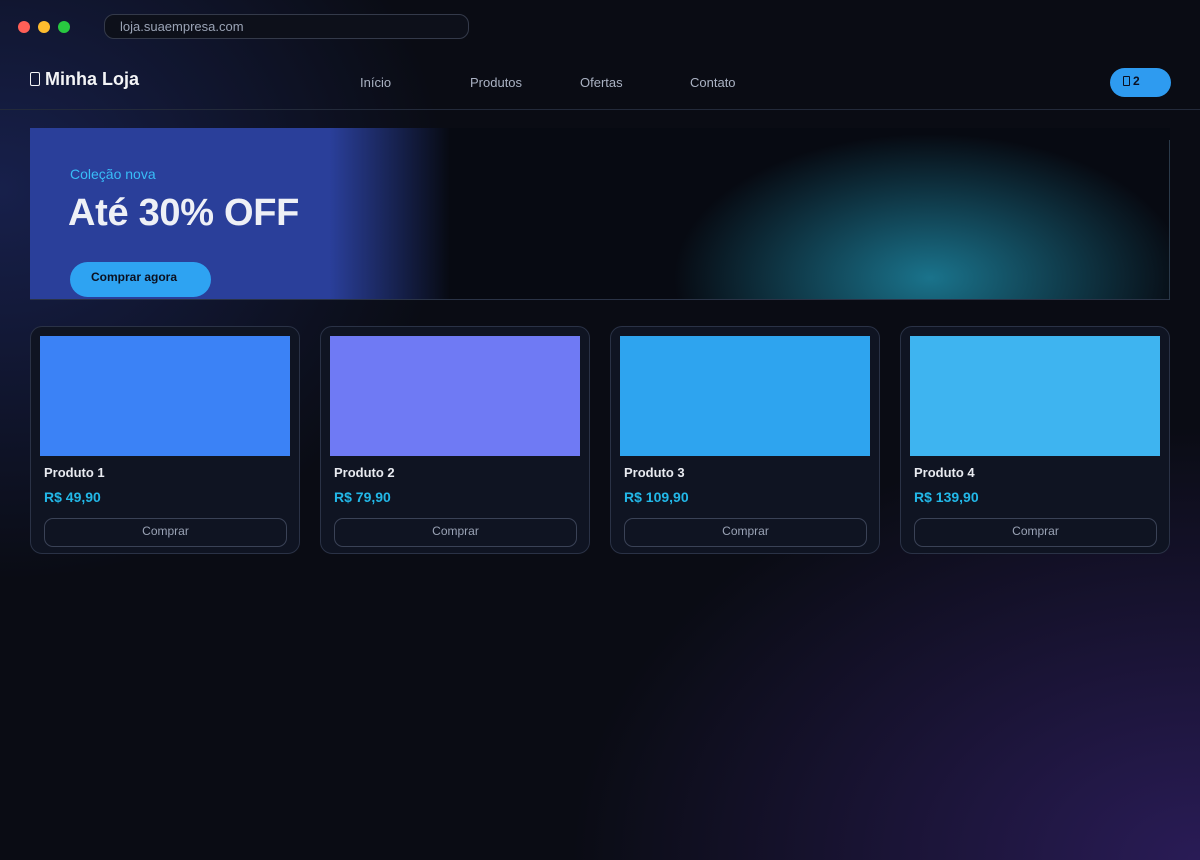  I want to click on nav-link-inicio: Início, so click(375, 82).